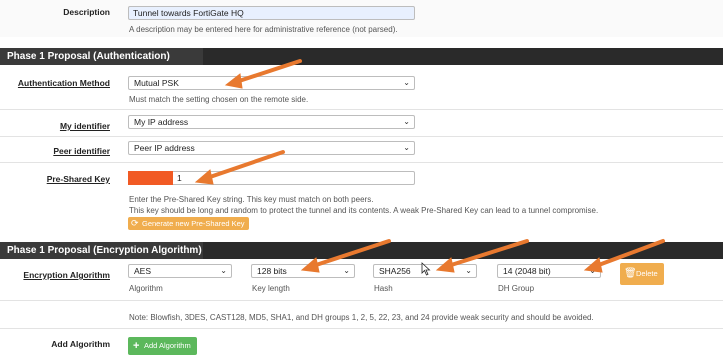 The image size is (723, 361). I want to click on my-identifier-select: My IP address ⌄, so click(271, 122).